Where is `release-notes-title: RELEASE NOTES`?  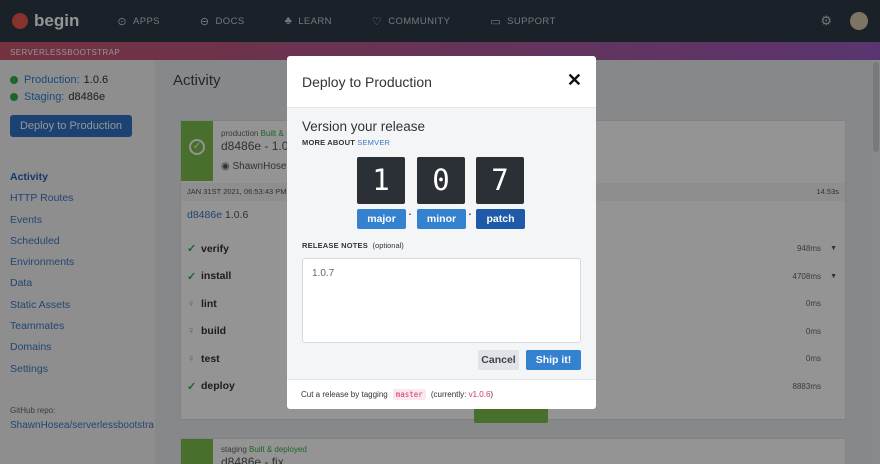
release-notes-title: RELEASE NOTES is located at coordinates (335, 245).